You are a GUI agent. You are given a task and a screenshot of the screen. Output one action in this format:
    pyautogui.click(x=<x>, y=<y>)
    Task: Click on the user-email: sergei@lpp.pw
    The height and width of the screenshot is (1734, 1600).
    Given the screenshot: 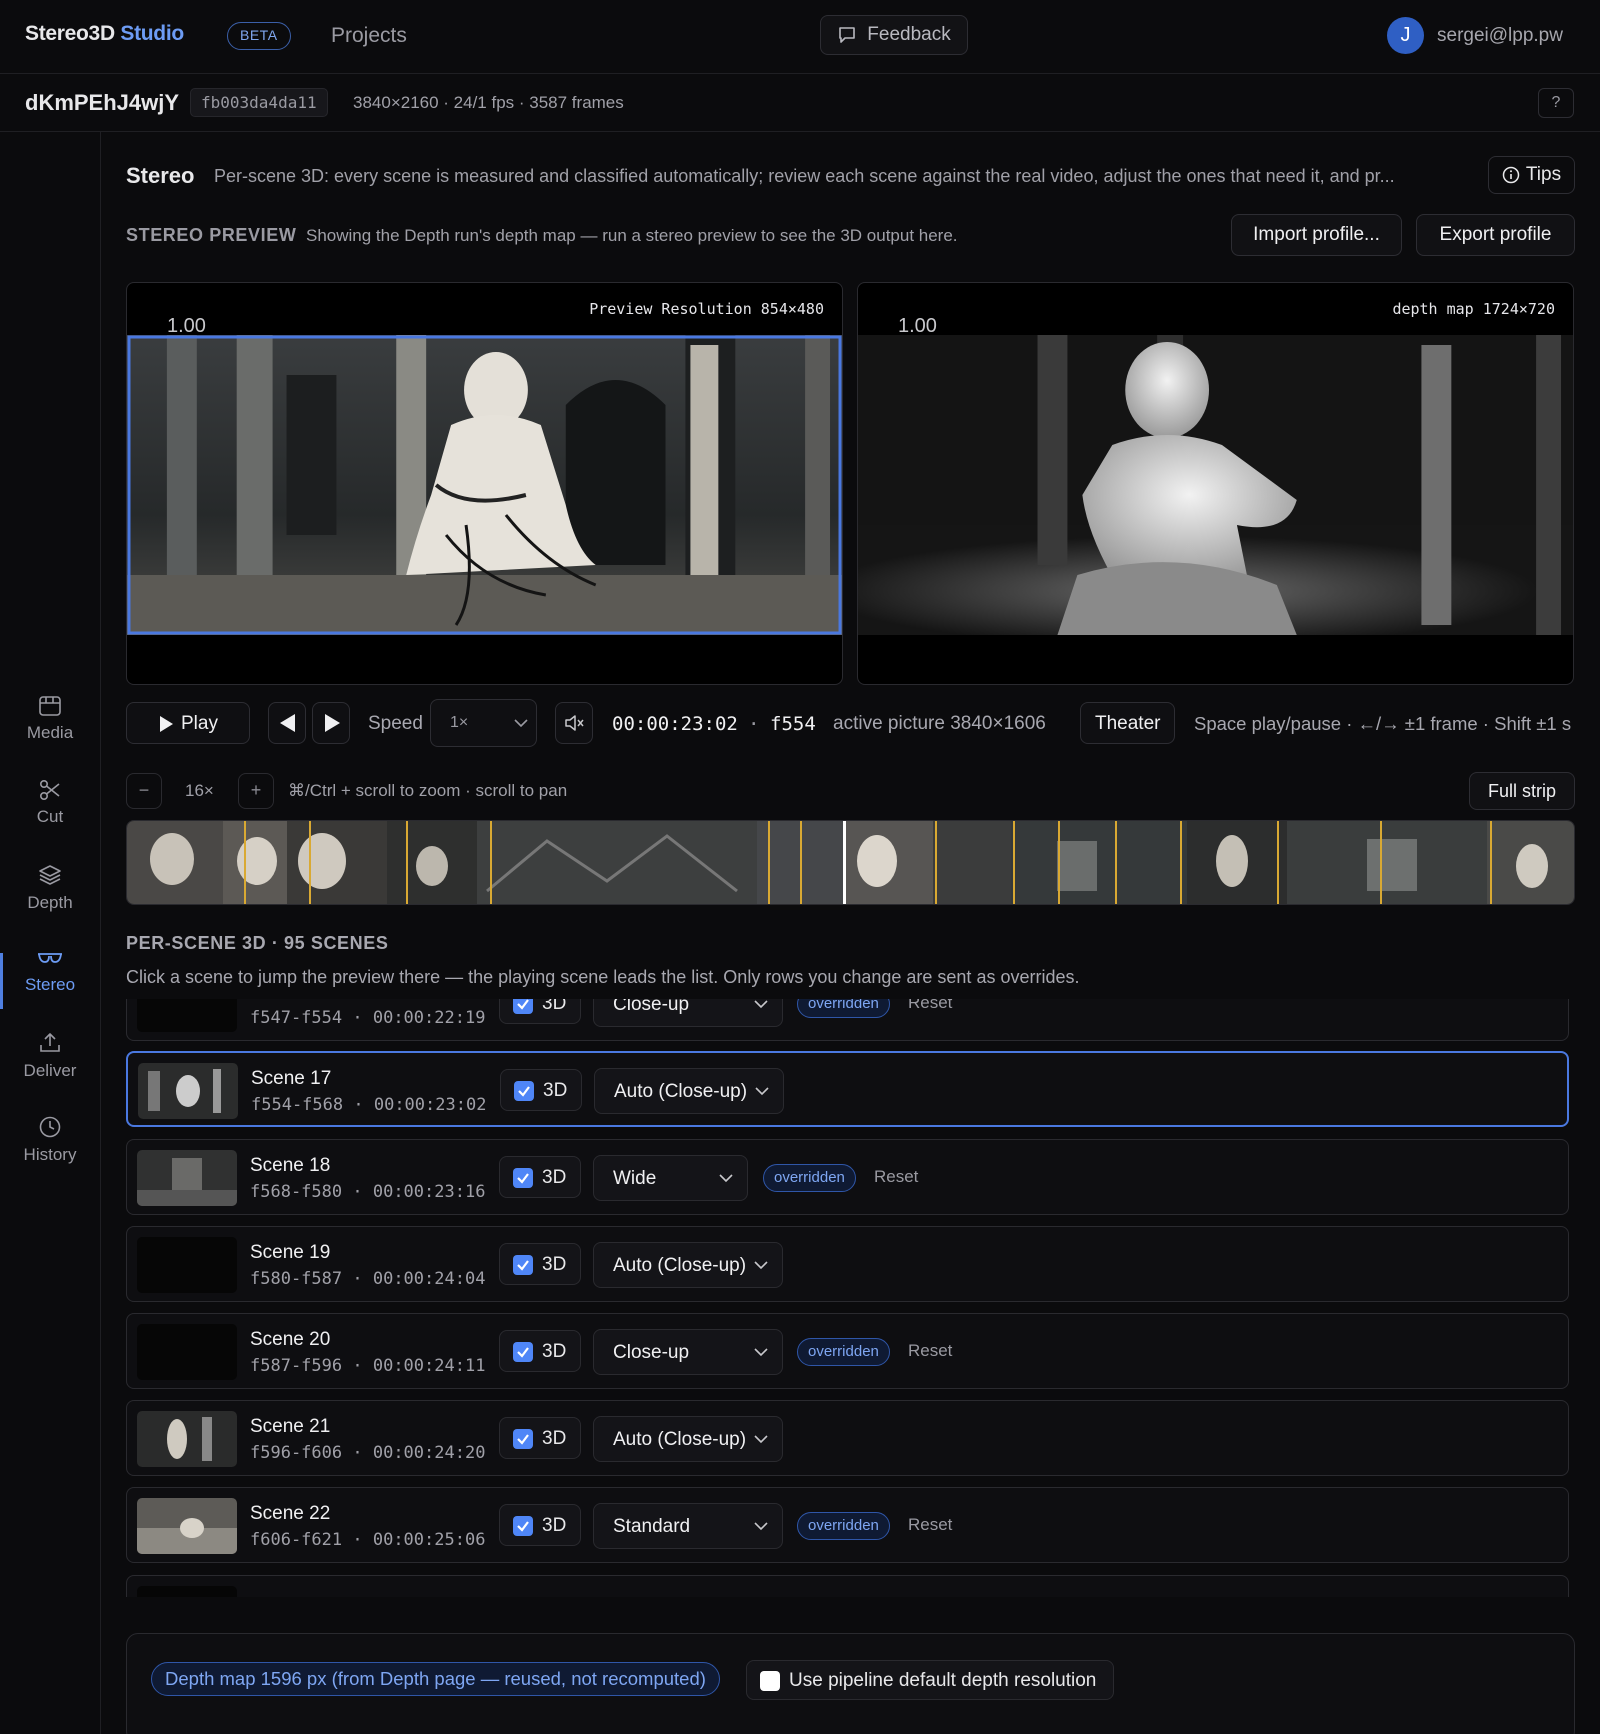 What is the action you would take?
    pyautogui.click(x=1500, y=36)
    